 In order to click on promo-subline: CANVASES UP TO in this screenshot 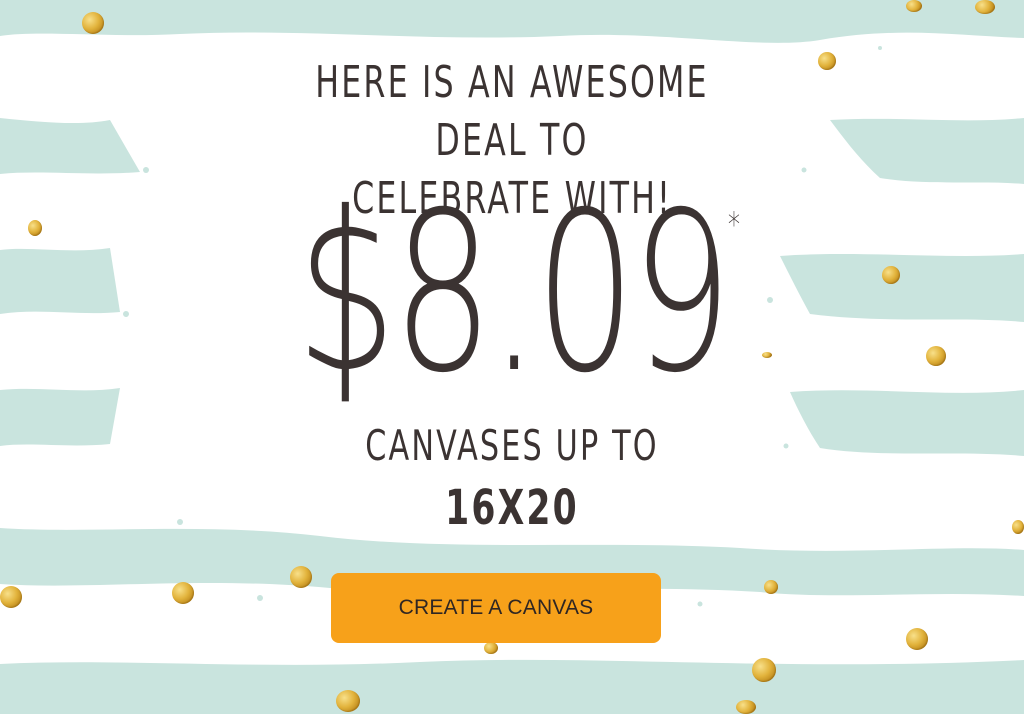, I will do `click(512, 445)`.